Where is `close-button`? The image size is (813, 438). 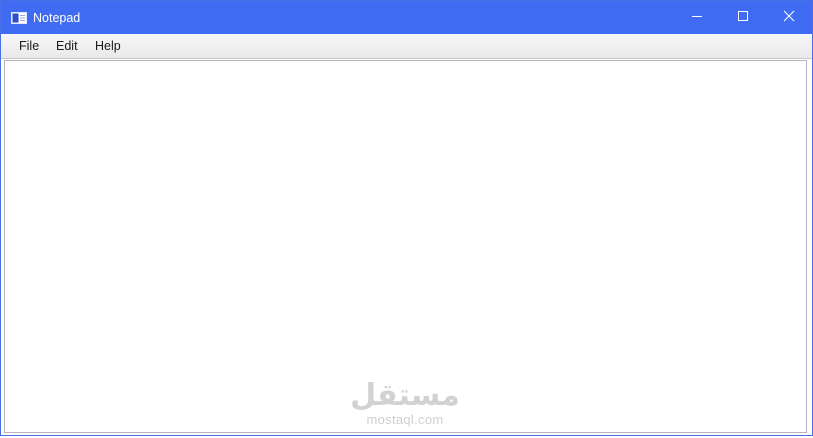 close-button is located at coordinates (789, 17).